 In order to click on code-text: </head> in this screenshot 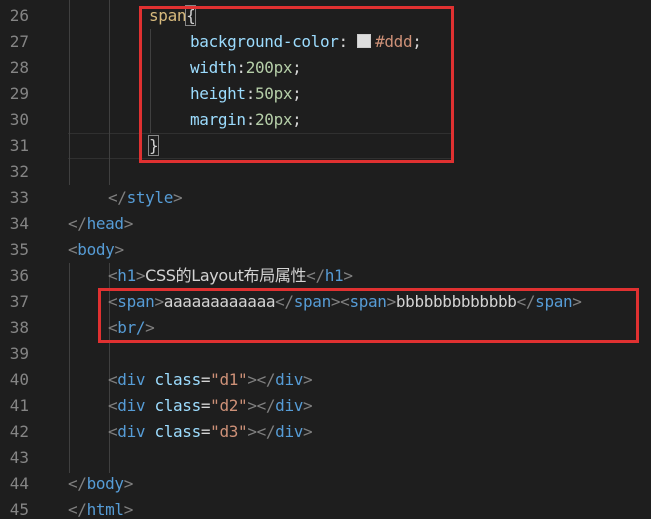, I will do `click(100, 224)`.